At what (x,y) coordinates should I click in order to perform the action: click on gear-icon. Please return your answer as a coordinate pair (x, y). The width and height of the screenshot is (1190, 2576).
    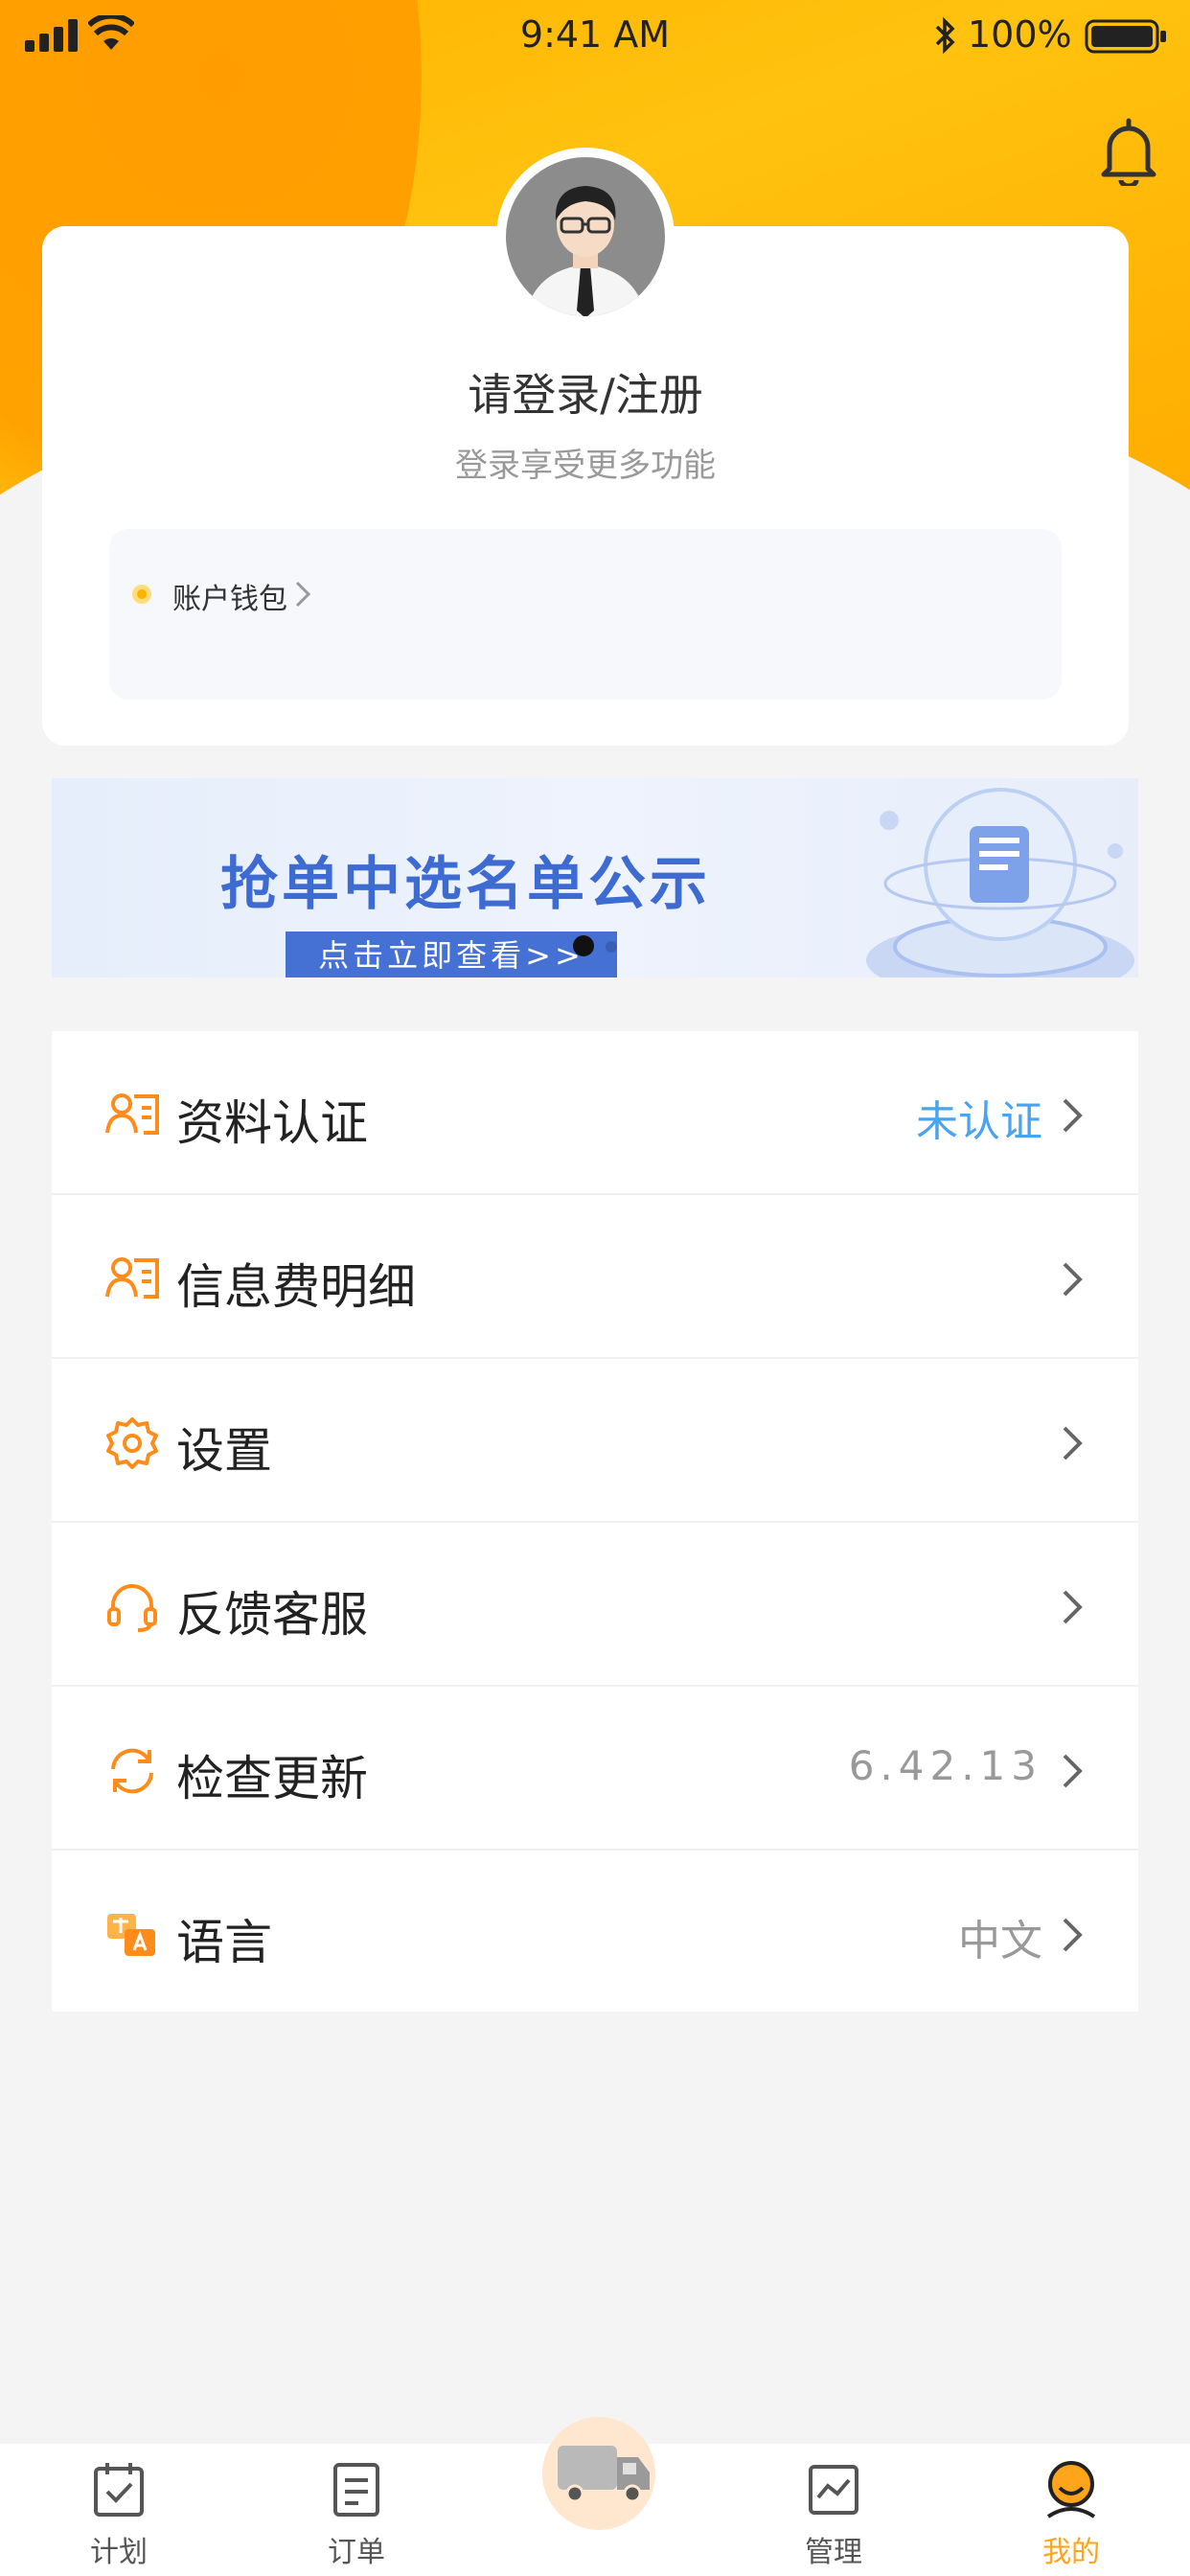
    Looking at the image, I should click on (132, 1443).